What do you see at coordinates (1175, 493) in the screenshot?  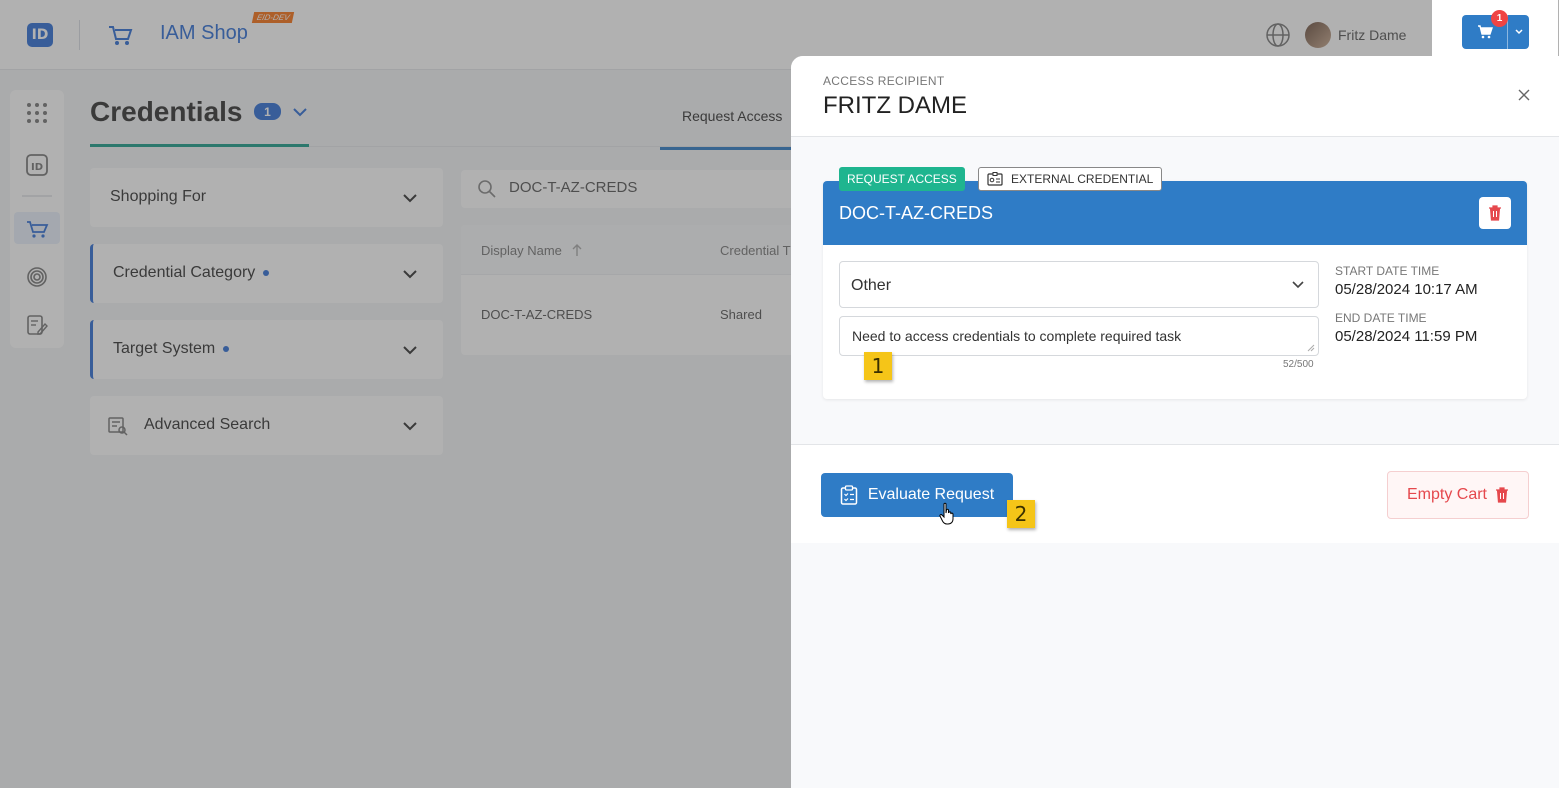 I see `drawer-footer: Evaluate Request Empty Cart` at bounding box center [1175, 493].